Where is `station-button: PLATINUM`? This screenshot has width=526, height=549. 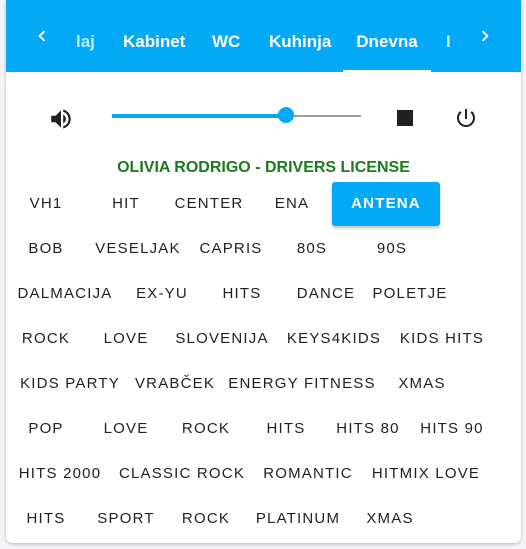
station-button: PLATINUM is located at coordinates (298, 519).